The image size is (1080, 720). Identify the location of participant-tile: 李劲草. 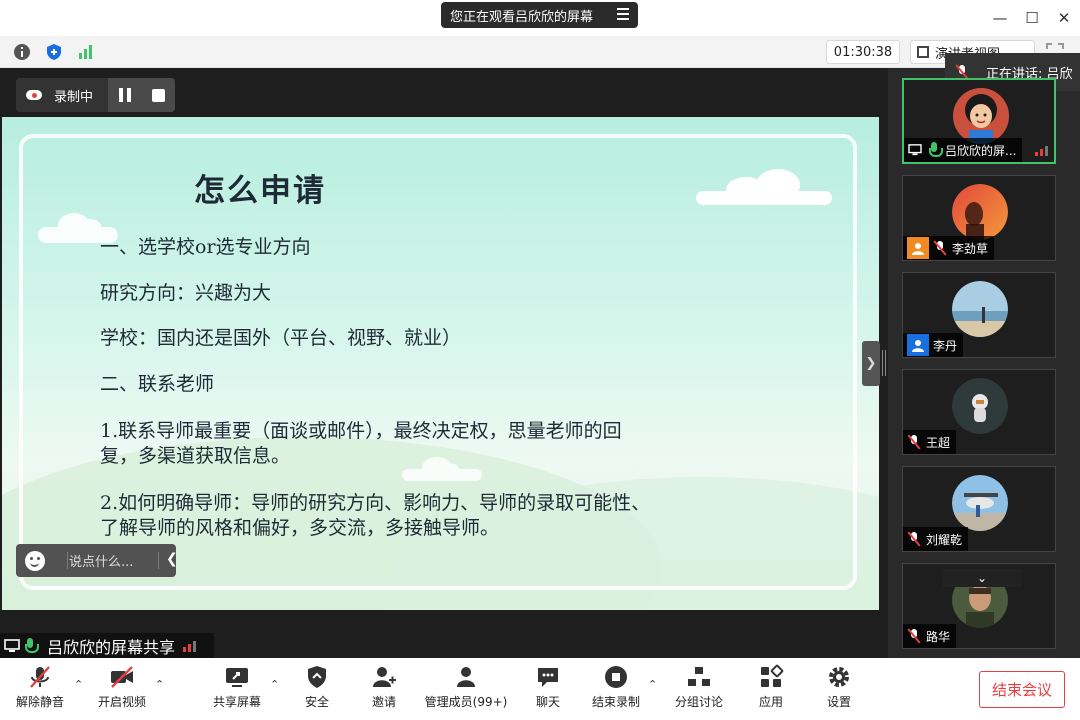
(979, 218).